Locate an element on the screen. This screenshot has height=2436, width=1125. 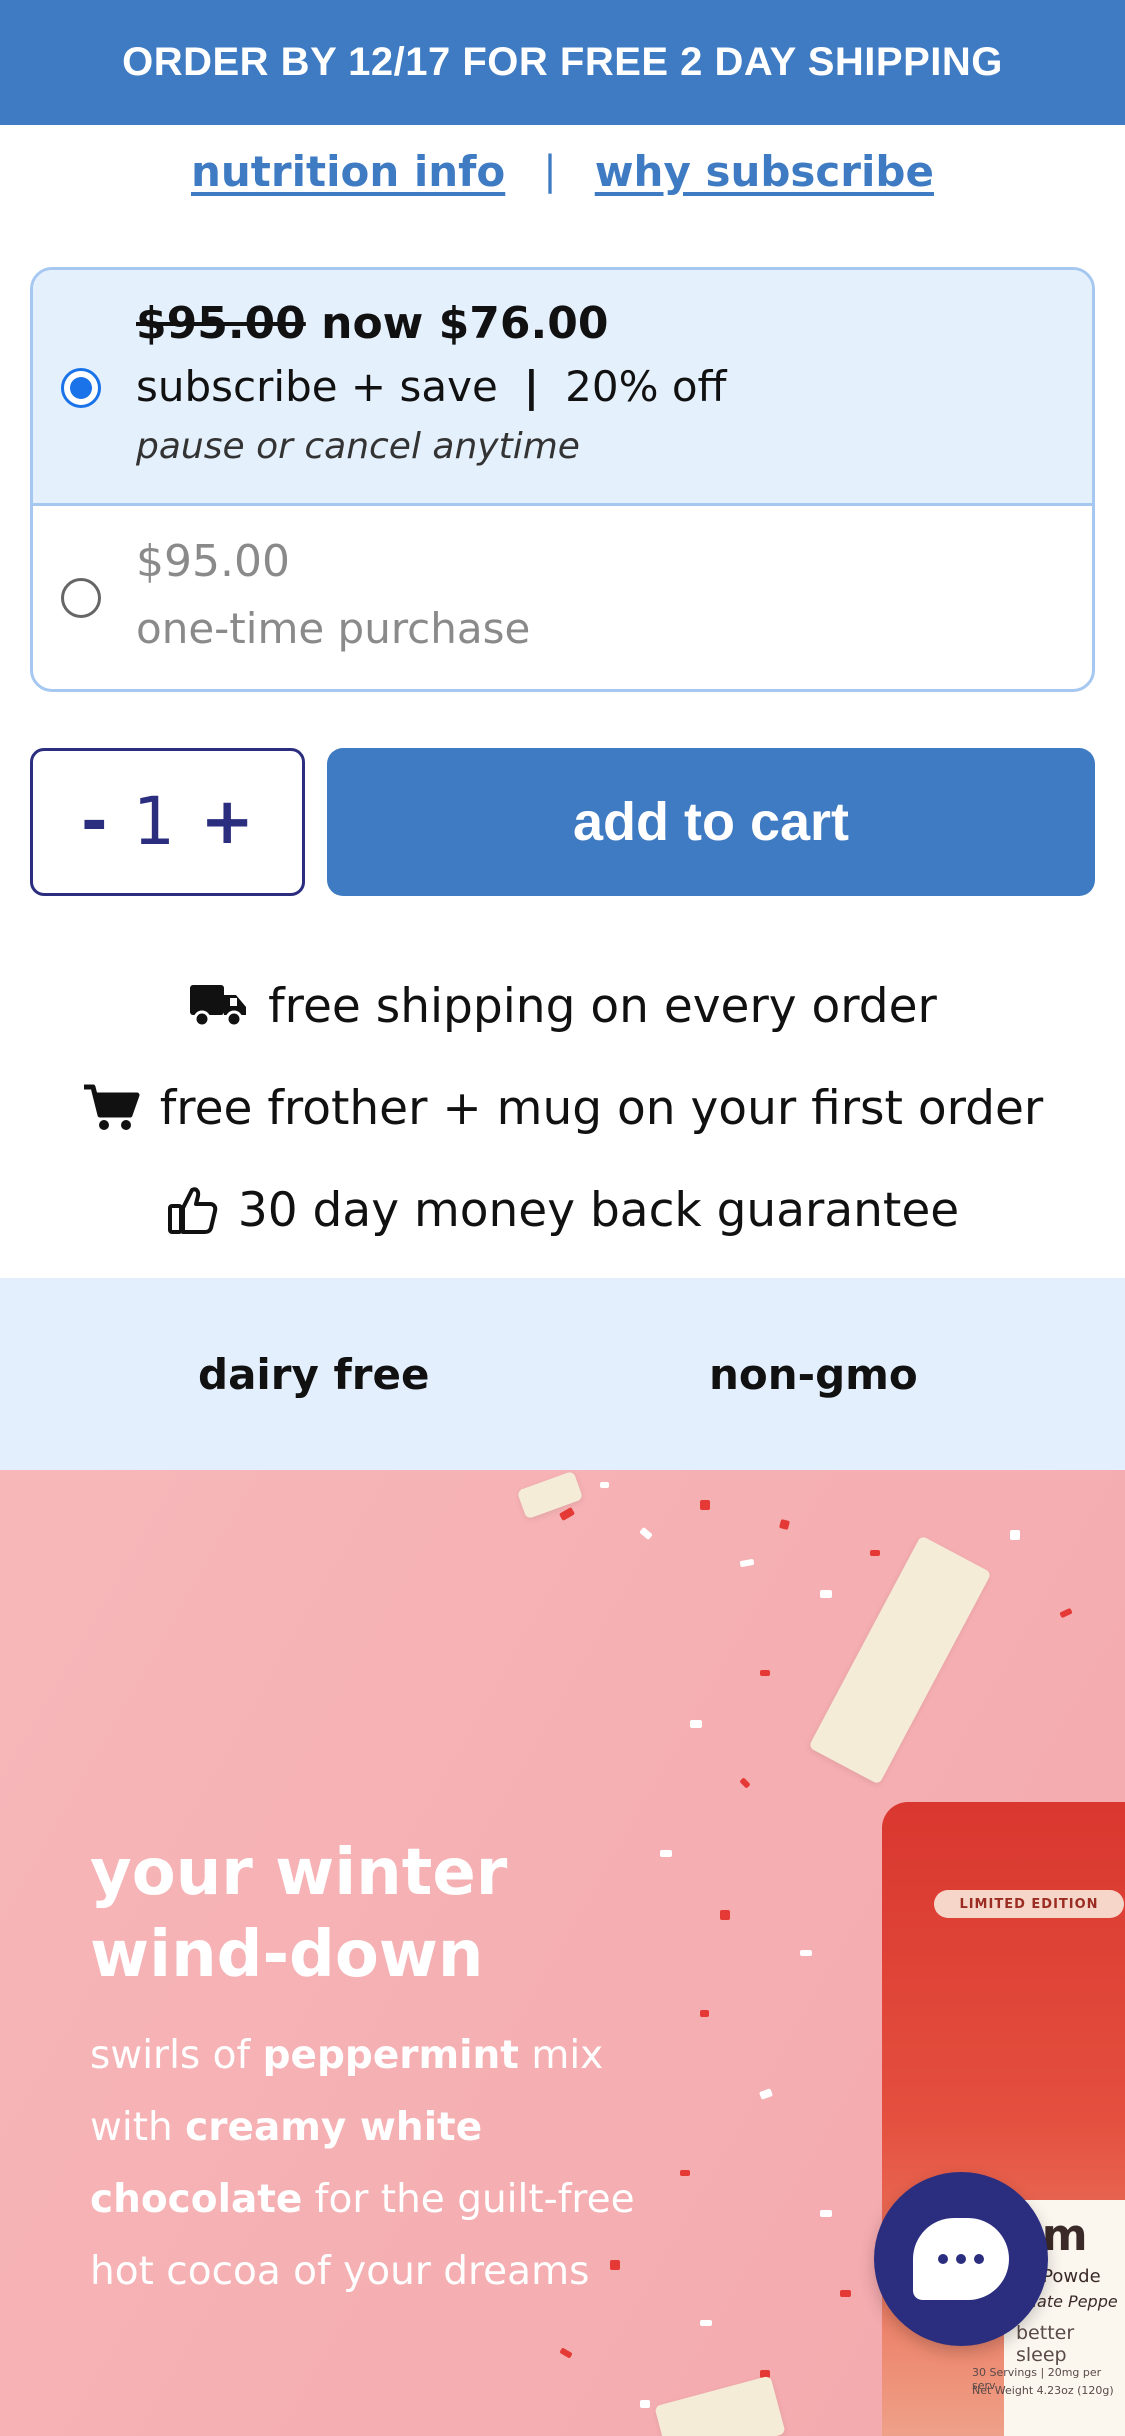
add-to-cart-button: add to cart is located at coordinates (711, 822).